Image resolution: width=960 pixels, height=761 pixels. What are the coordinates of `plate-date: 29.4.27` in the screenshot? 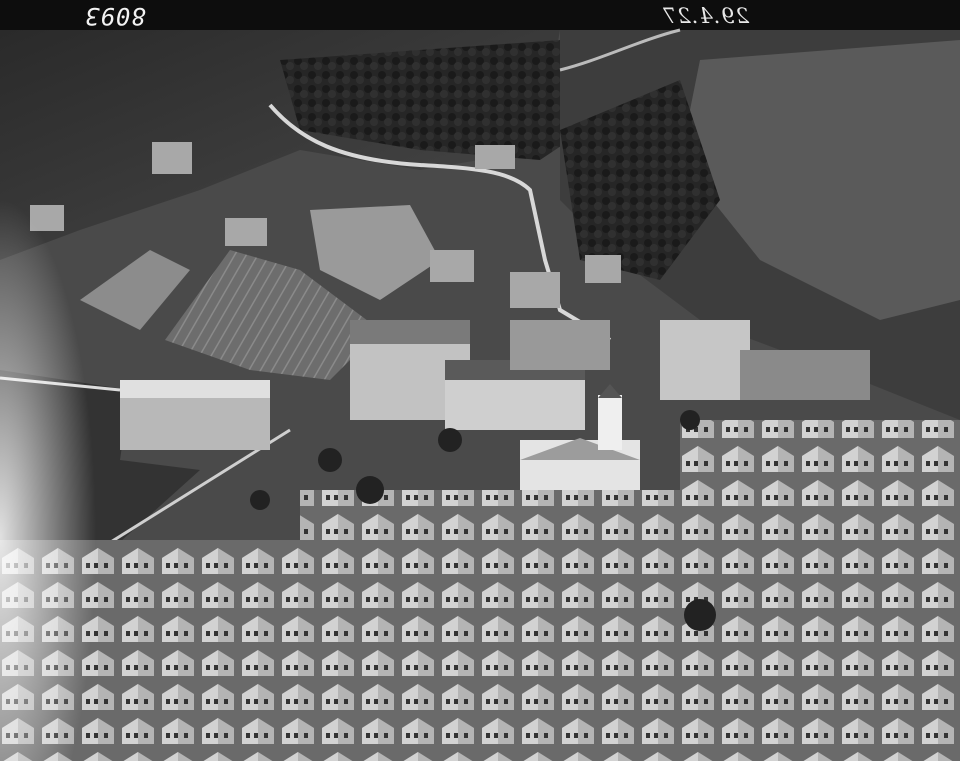 It's located at (706, 16).